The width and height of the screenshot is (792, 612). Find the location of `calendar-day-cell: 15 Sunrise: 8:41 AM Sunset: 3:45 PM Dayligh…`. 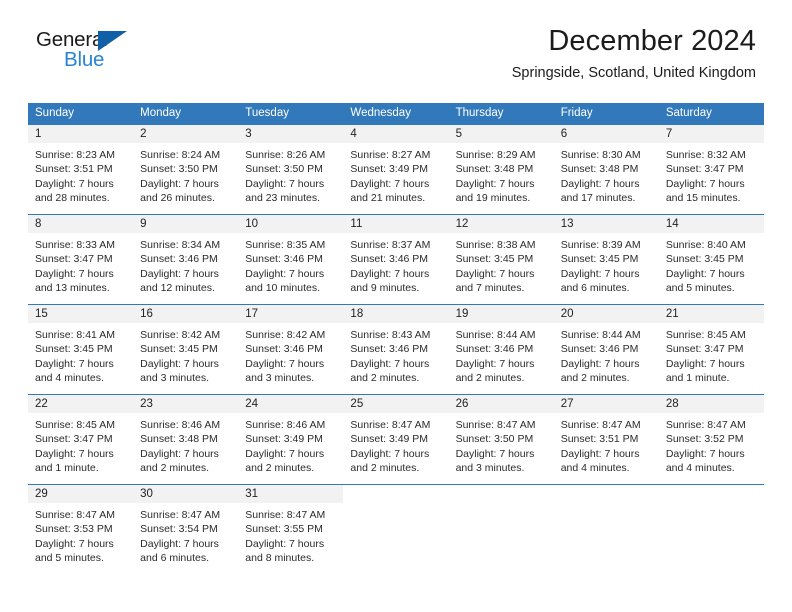

calendar-day-cell: 15 Sunrise: 8:41 AM Sunset: 3:45 PM Dayligh… is located at coordinates (81, 349).